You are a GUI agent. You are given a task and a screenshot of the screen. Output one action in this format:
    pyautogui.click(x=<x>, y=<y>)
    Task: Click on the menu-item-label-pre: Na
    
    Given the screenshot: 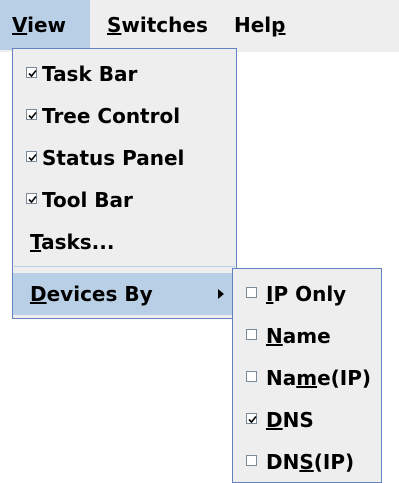 What is the action you would take?
    pyautogui.click(x=281, y=378)
    